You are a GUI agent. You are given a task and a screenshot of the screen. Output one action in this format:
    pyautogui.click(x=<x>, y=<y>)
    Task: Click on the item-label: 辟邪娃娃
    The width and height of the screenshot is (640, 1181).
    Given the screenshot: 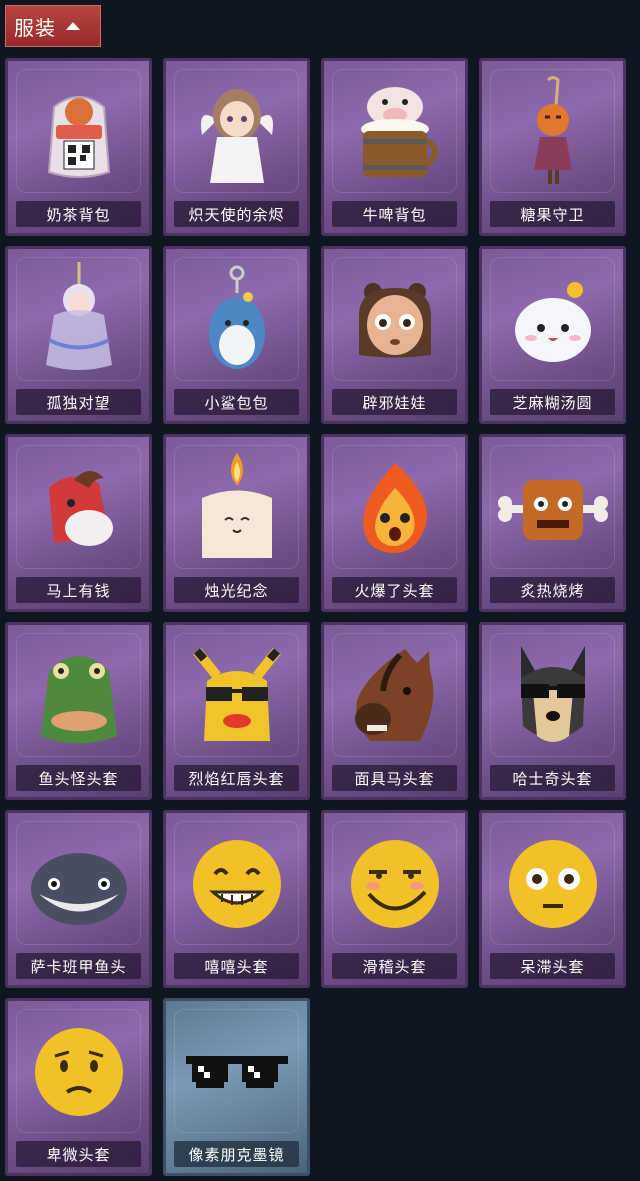 What is the action you would take?
    pyautogui.click(x=394, y=402)
    